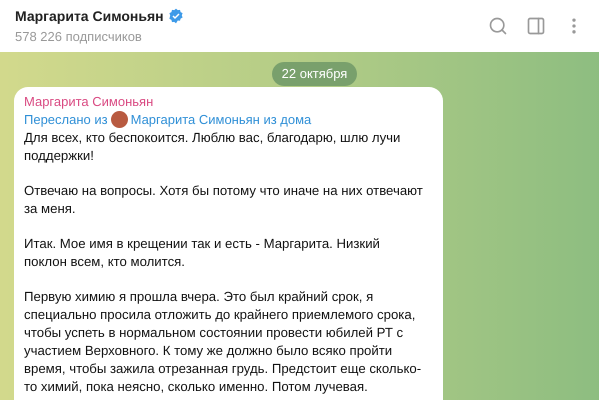 This screenshot has height=400, width=599. What do you see at coordinates (89, 16) in the screenshot?
I see `channel-title: Маргарита Симоньян` at bounding box center [89, 16].